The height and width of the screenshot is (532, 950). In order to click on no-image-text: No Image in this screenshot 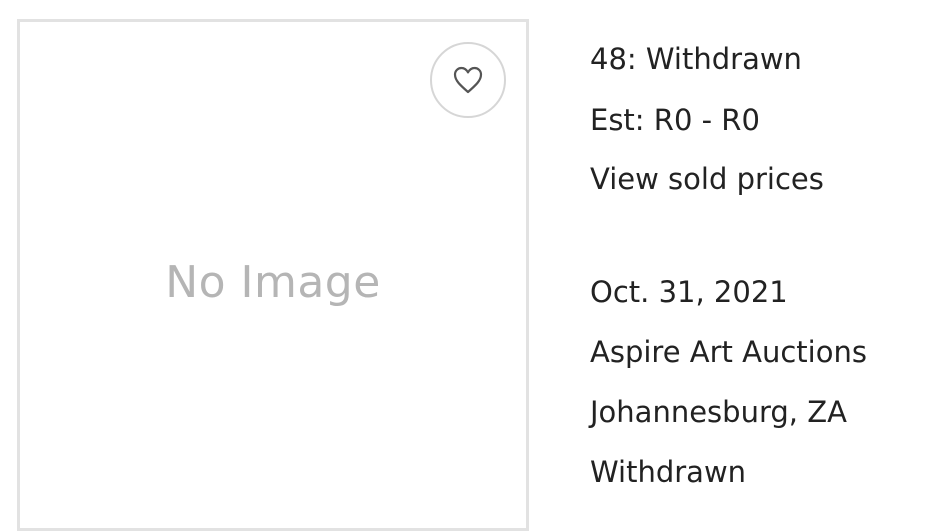, I will do `click(273, 282)`.